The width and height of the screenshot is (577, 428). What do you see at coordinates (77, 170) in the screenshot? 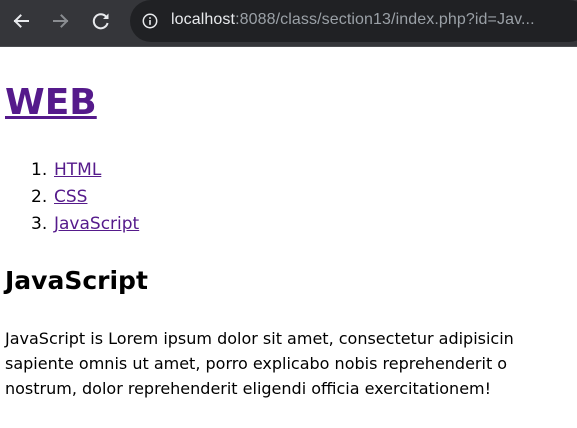
I see `nav-link-html: HTML` at bounding box center [77, 170].